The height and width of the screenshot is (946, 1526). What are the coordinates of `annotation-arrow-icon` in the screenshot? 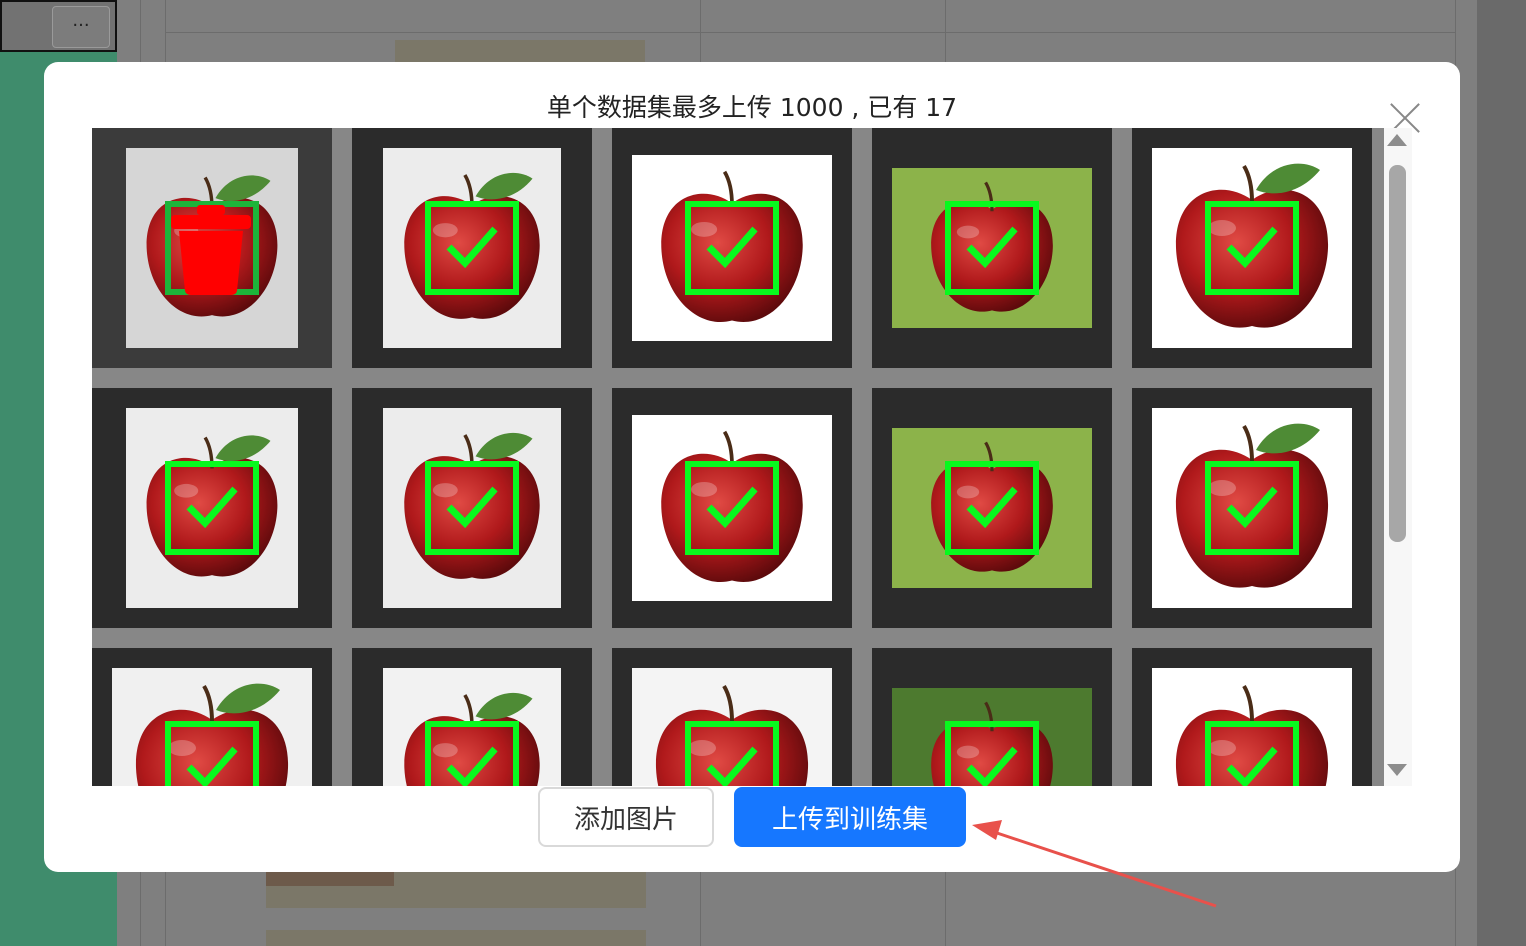 It's located at (1094, 864).